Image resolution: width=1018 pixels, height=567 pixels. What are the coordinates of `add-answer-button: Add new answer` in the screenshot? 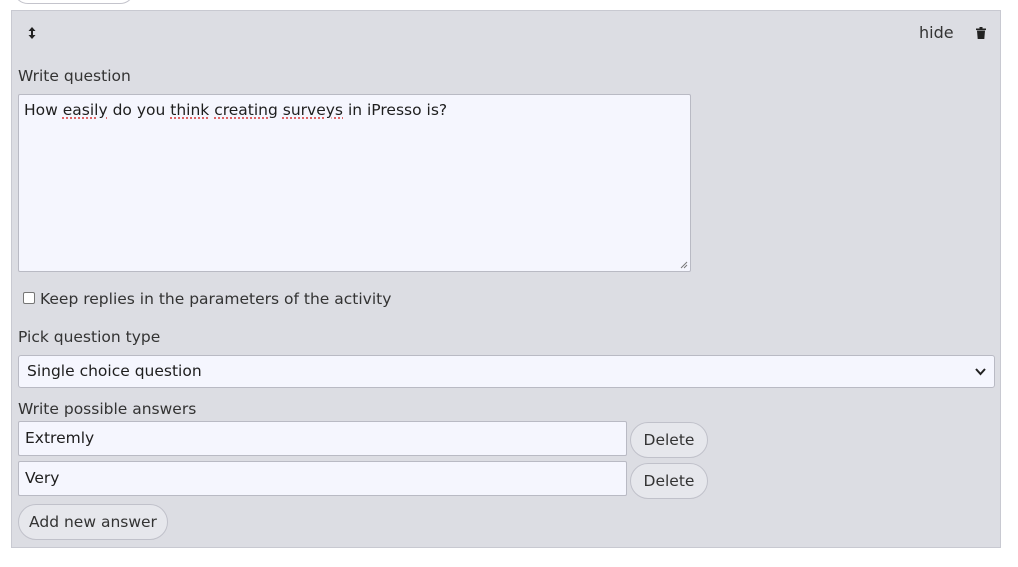 It's located at (93, 522).